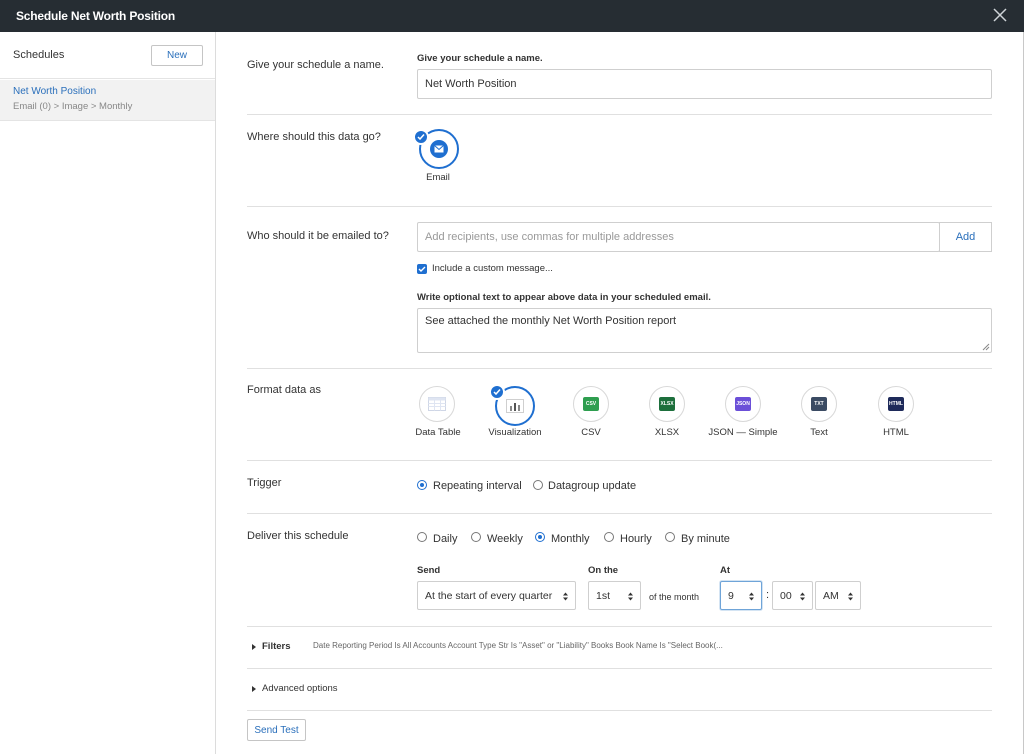 This screenshot has width=1024, height=754. I want to click on ampm-value: AM, so click(831, 595).